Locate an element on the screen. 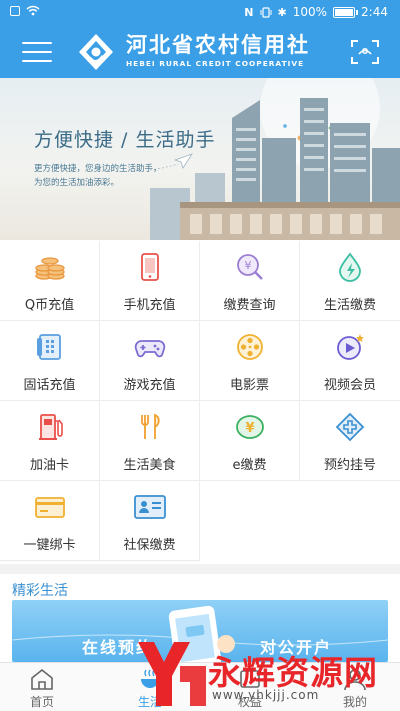 The width and height of the screenshot is (400, 711). brand-title: 河北省农村信用社 is located at coordinates (218, 44).